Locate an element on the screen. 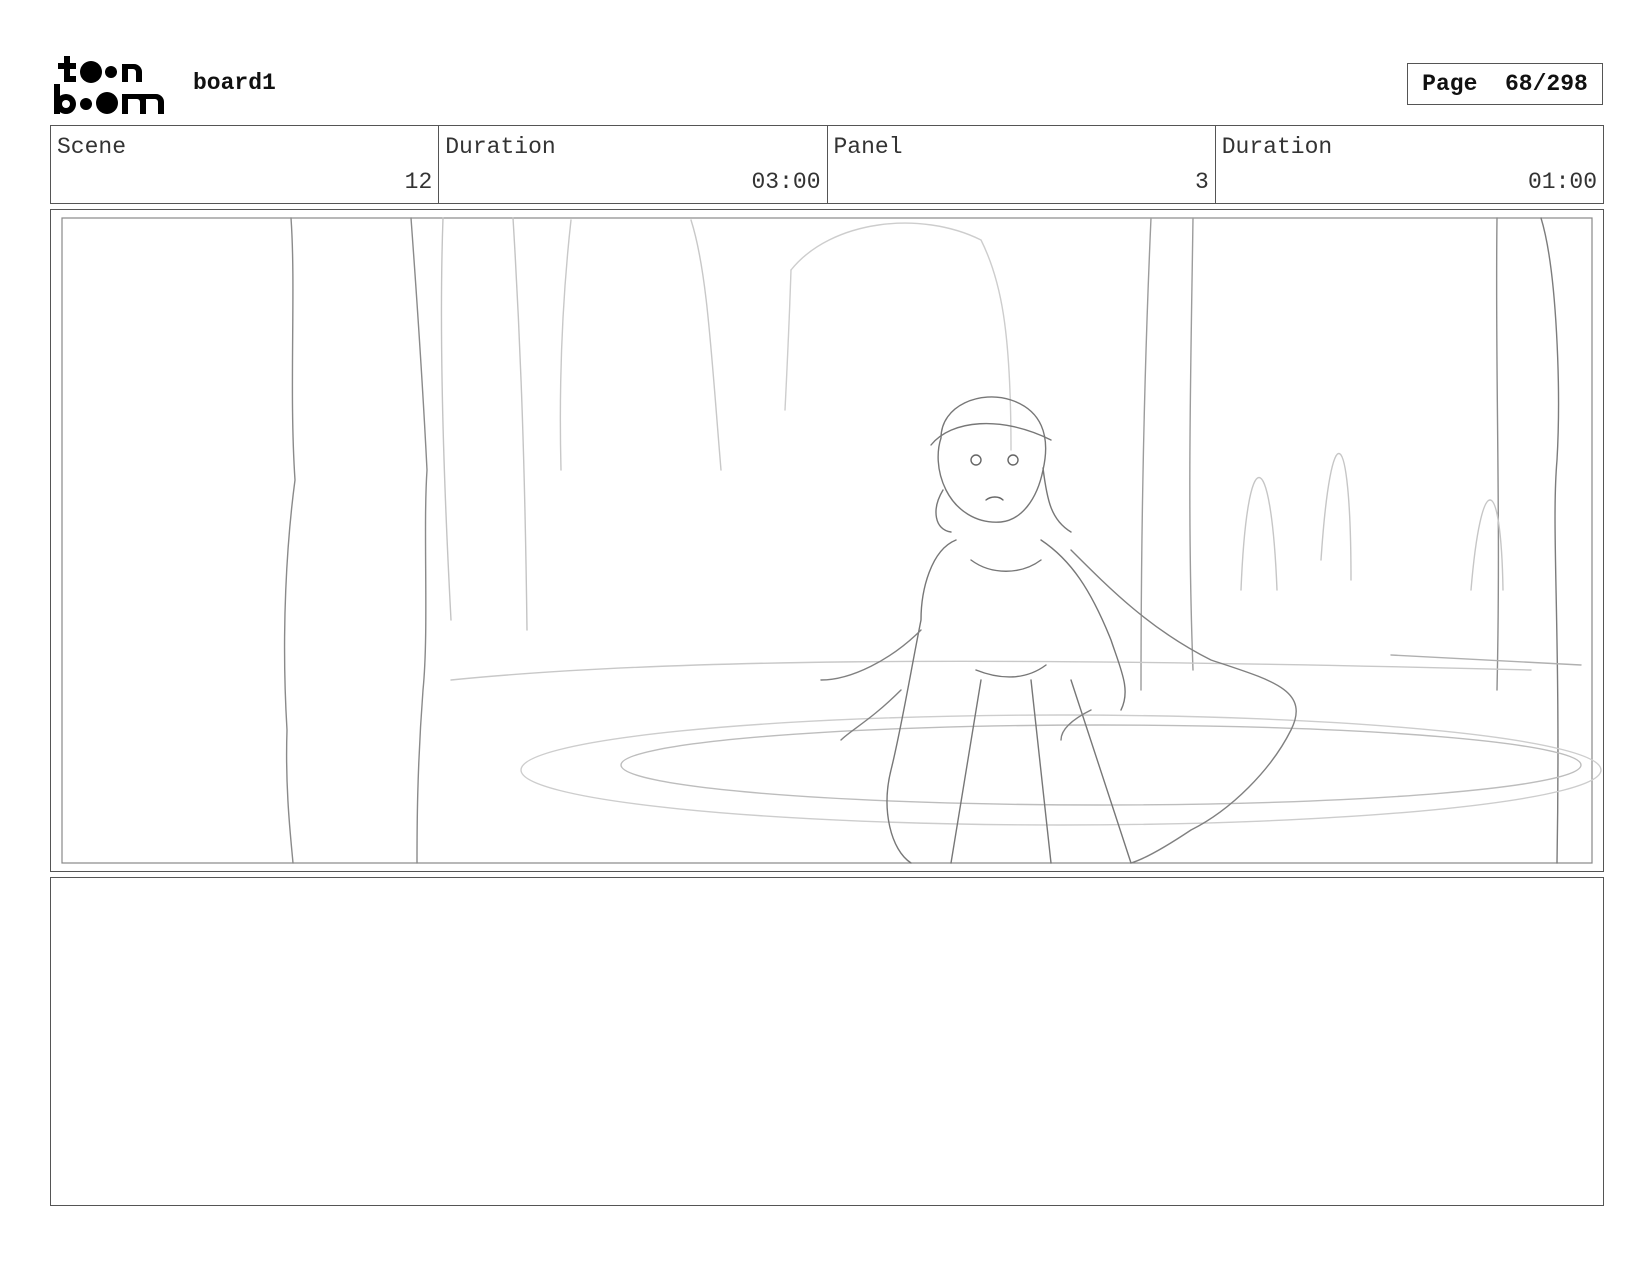 This screenshot has width=1650, height=1275. toon-boom-logo is located at coordinates (111, 84).